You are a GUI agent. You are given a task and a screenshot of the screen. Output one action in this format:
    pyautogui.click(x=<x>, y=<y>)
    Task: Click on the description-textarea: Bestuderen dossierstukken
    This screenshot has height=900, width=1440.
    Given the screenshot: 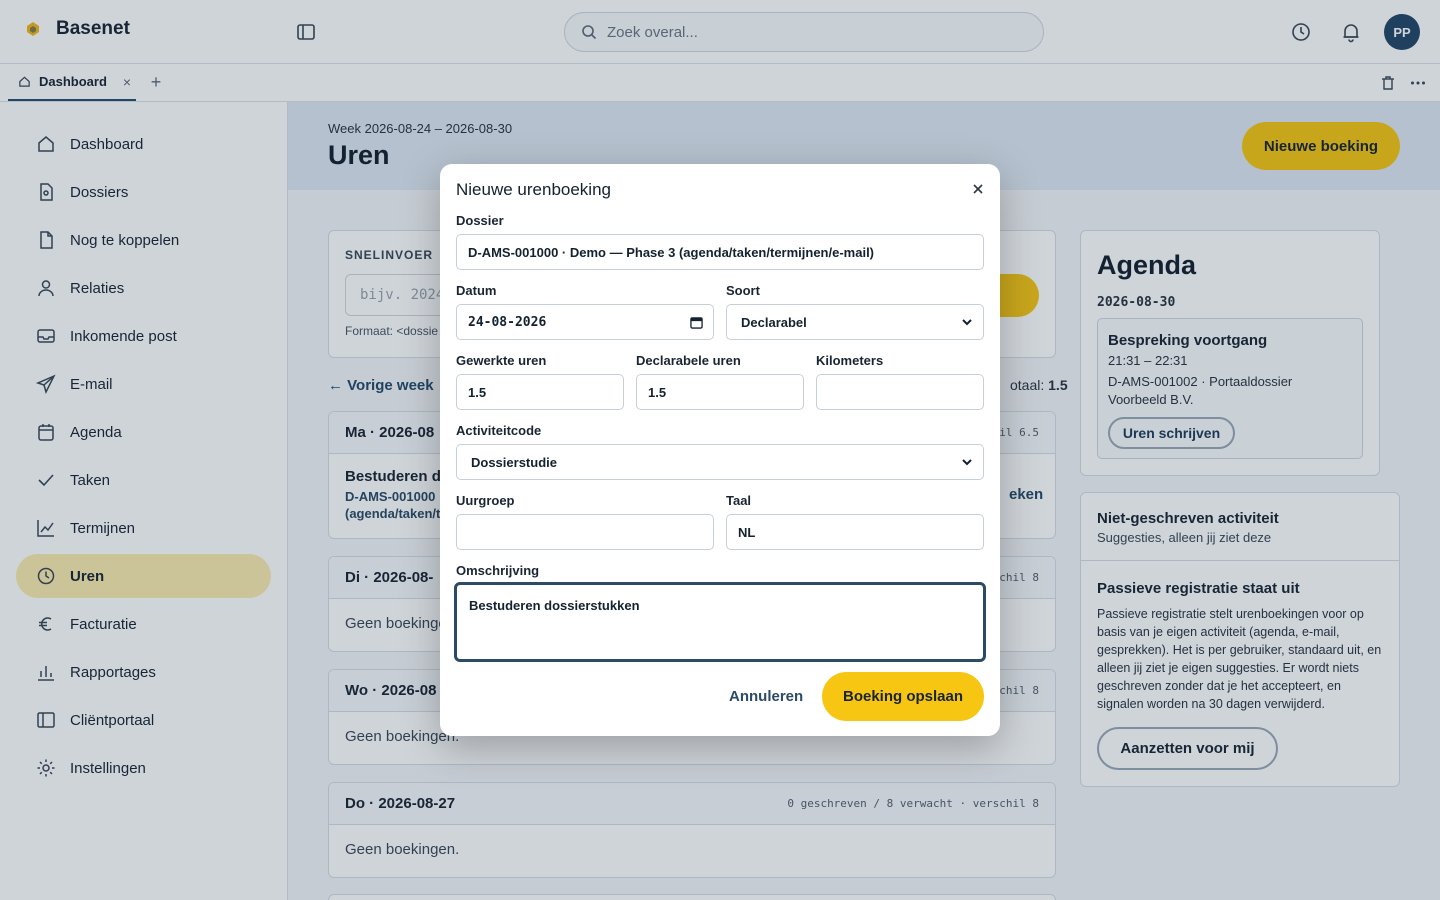 What is the action you would take?
    pyautogui.click(x=720, y=622)
    